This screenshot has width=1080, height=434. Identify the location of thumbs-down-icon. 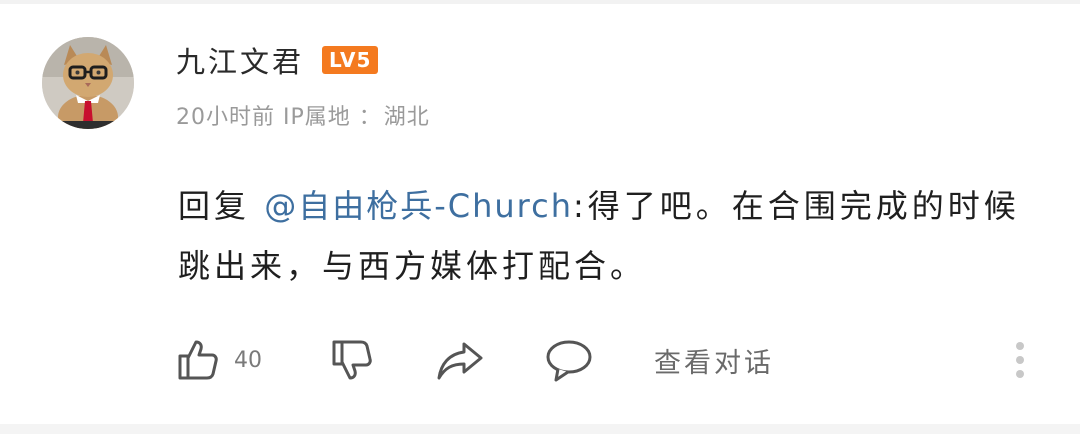
(352, 360).